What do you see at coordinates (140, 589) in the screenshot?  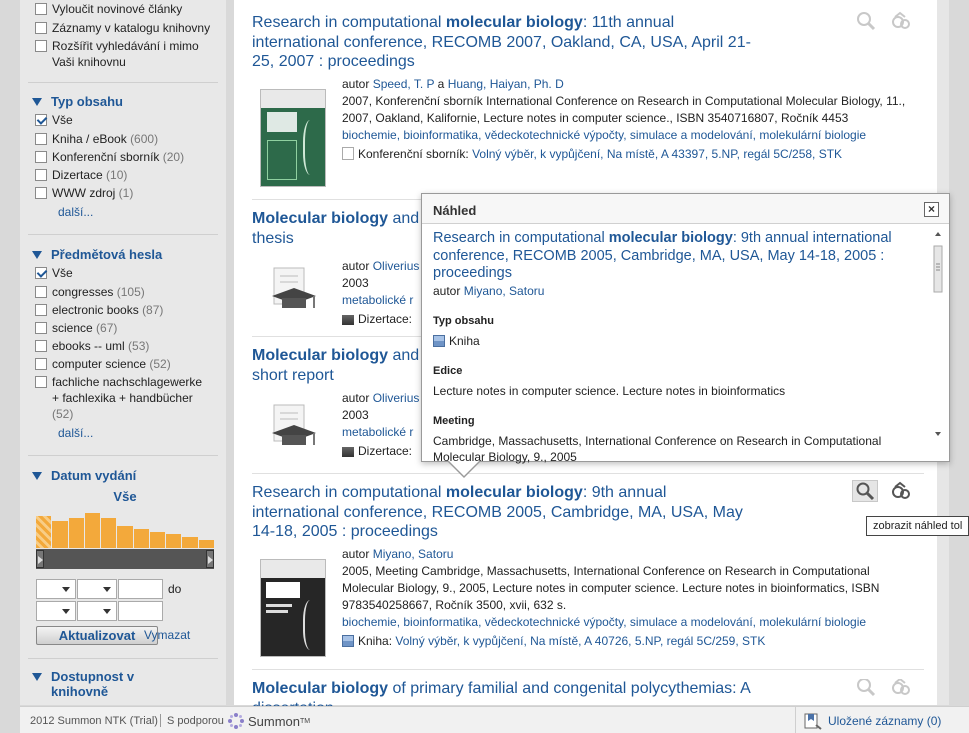 I see `from-year-input` at bounding box center [140, 589].